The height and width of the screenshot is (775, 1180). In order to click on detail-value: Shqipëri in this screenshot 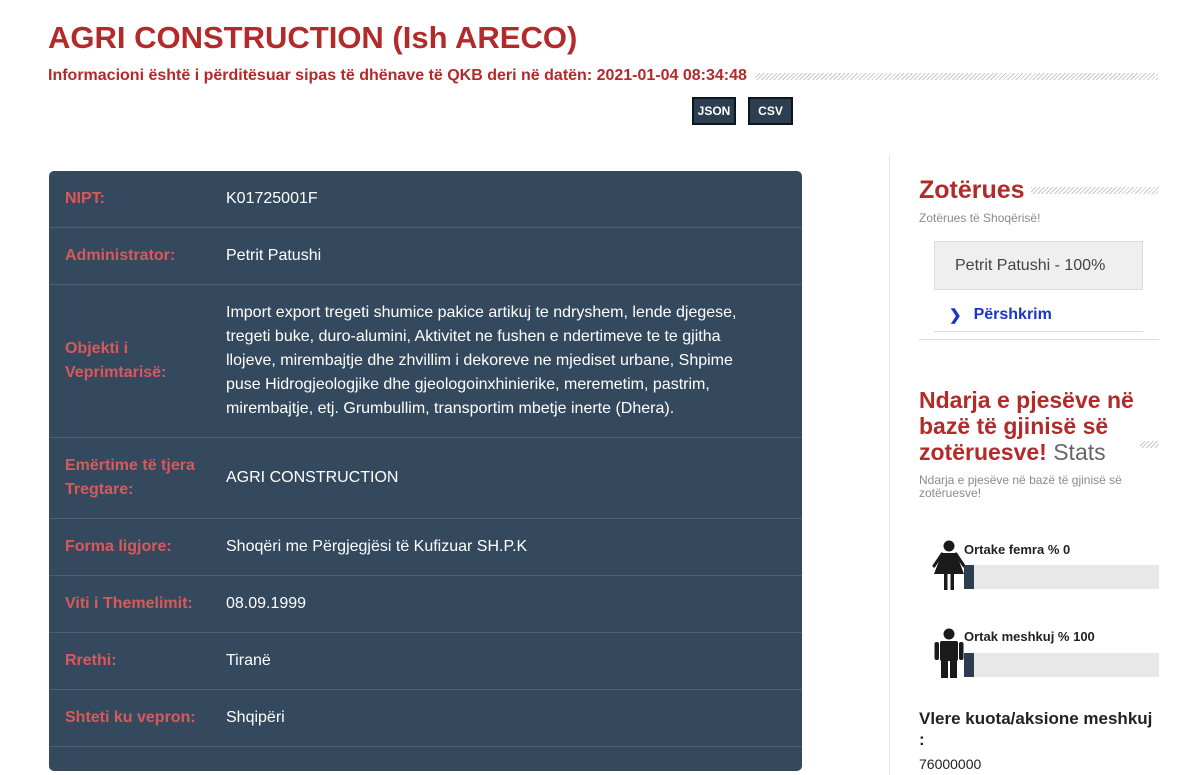, I will do `click(255, 717)`.